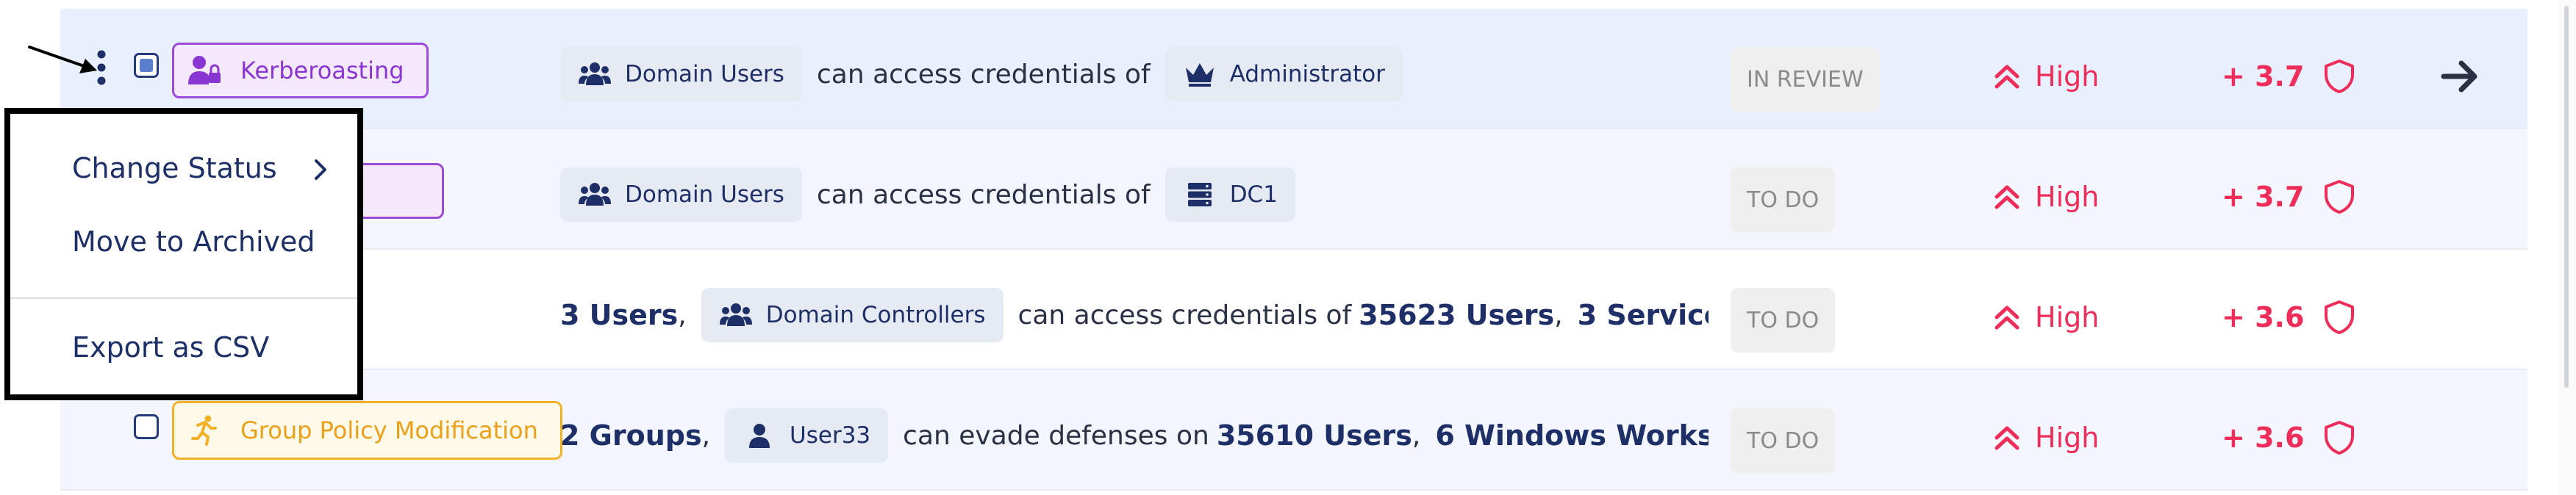 This screenshot has height=495, width=2576. I want to click on attack-type-badge: Kerberoasting, so click(300, 70).